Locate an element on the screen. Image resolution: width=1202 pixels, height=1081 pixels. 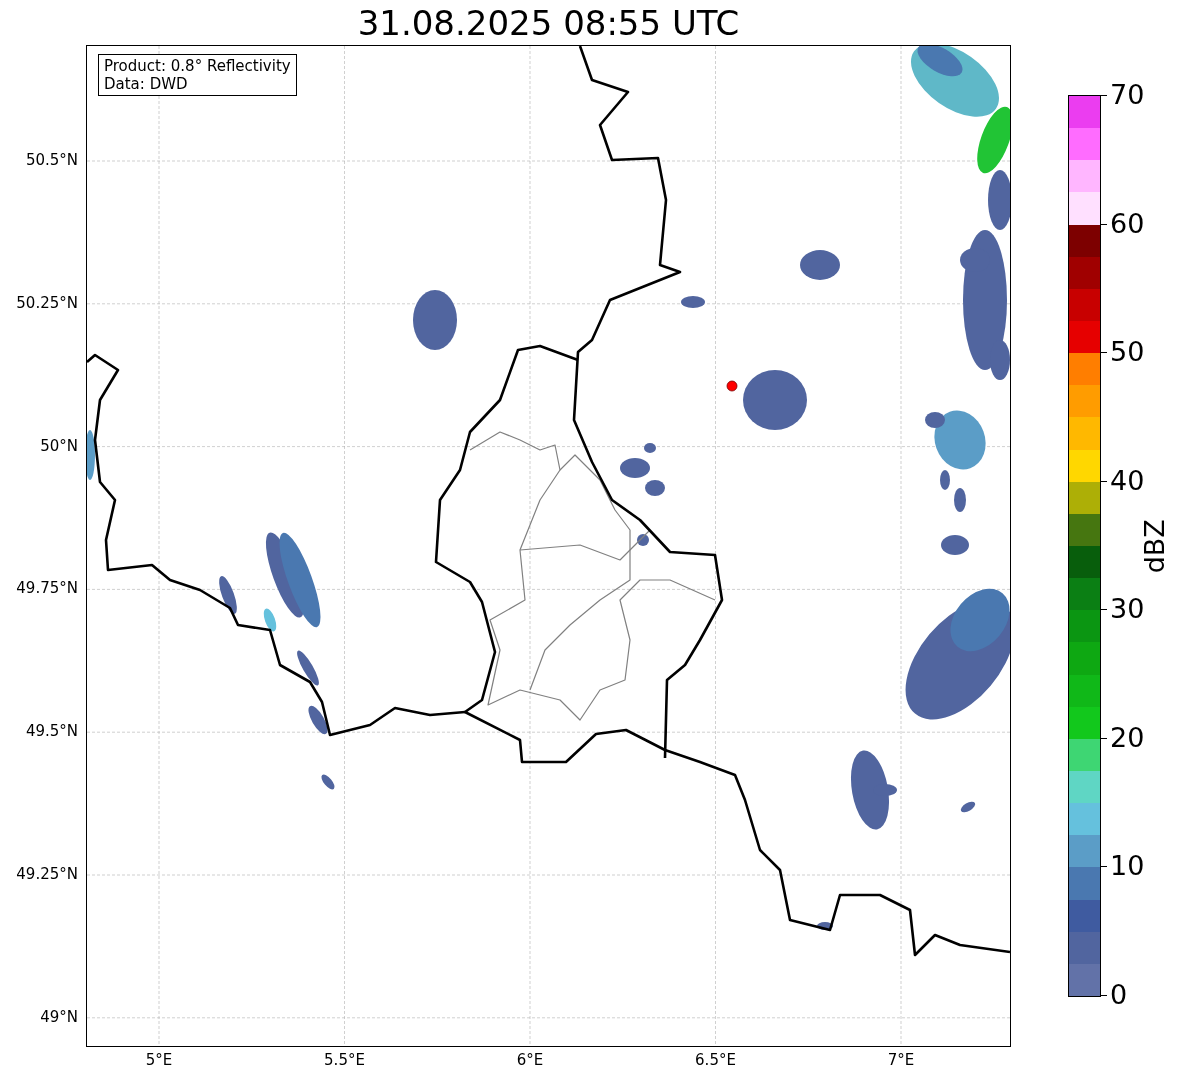
colorbar-tick-label: 50 is located at coordinates (1127, 352).